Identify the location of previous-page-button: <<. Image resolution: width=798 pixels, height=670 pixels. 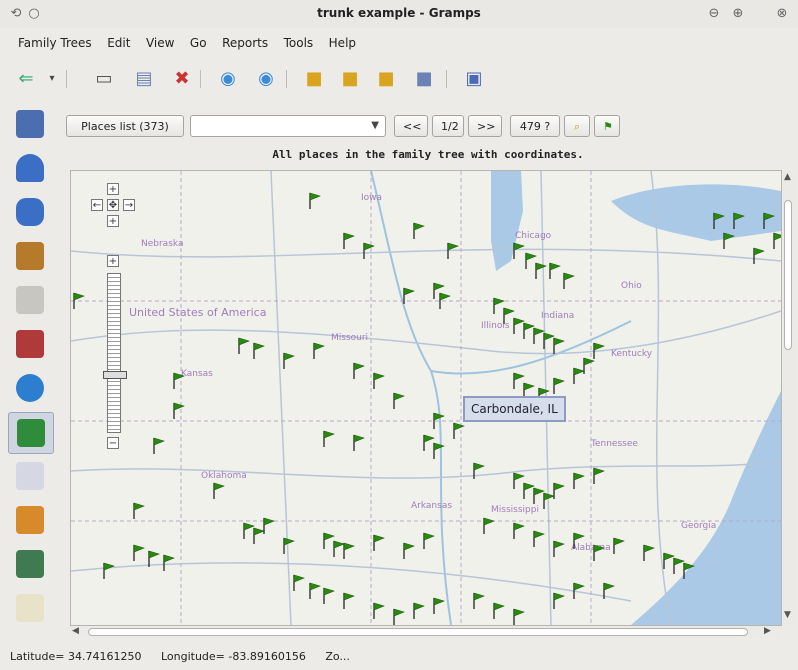
(411, 126).